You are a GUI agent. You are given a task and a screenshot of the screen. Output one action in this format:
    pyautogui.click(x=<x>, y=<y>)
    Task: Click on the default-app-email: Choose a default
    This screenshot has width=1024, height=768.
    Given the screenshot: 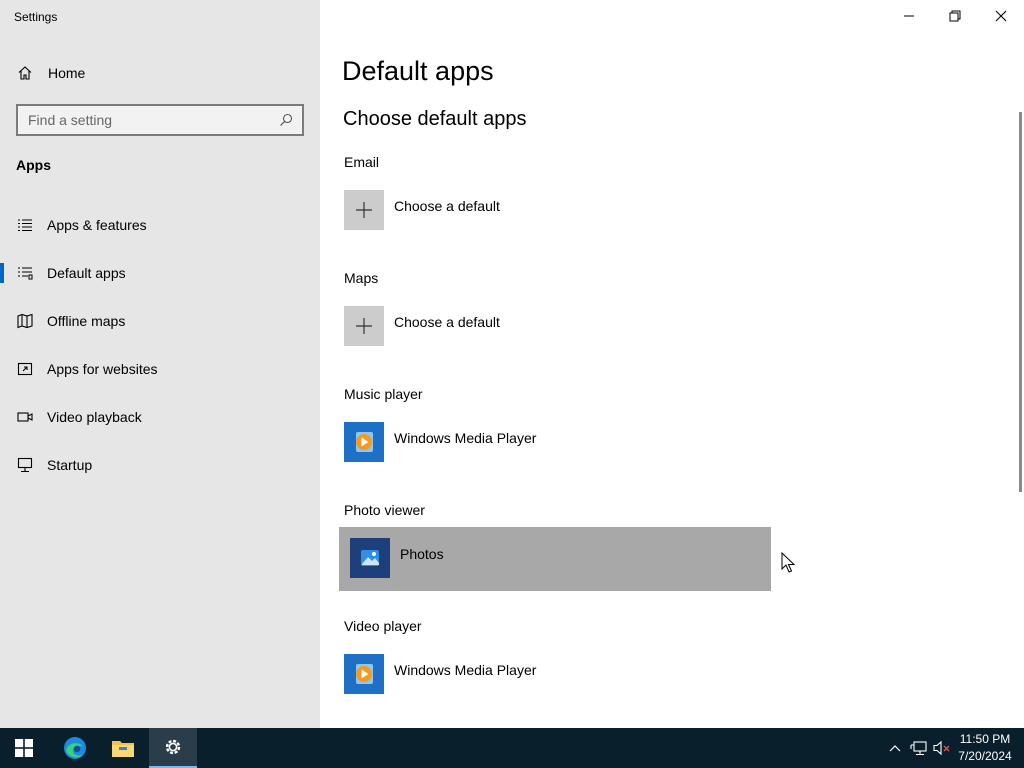 What is the action you would take?
    pyautogui.click(x=422, y=211)
    